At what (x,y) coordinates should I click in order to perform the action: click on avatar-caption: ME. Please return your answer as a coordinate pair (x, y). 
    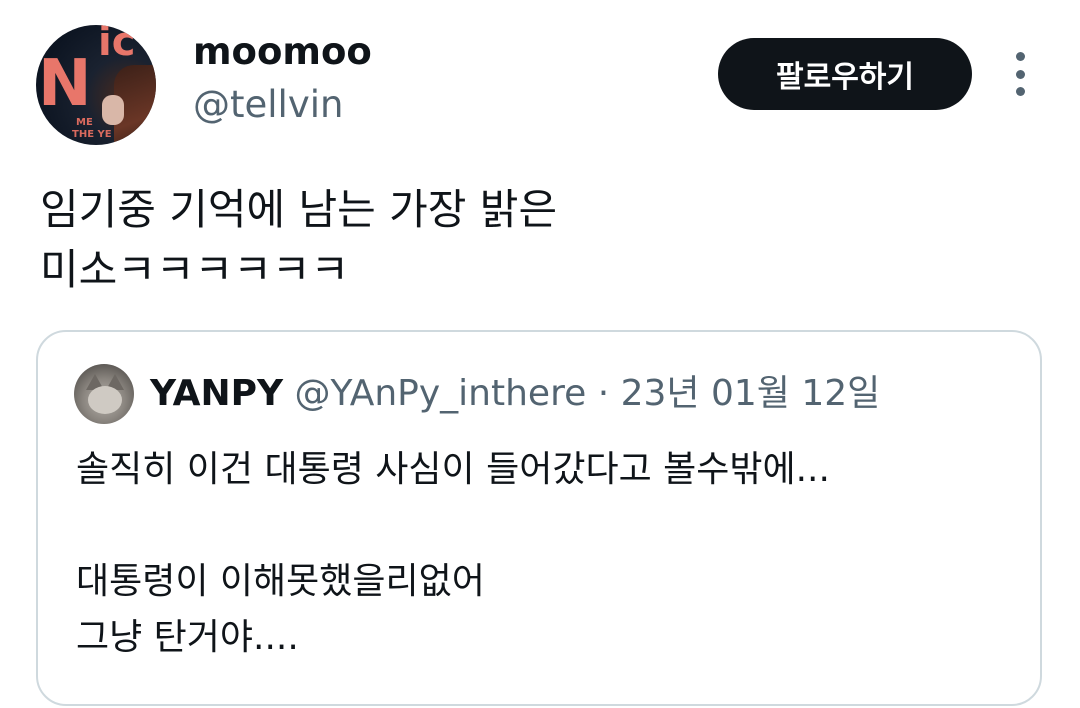
    Looking at the image, I should click on (84, 122).